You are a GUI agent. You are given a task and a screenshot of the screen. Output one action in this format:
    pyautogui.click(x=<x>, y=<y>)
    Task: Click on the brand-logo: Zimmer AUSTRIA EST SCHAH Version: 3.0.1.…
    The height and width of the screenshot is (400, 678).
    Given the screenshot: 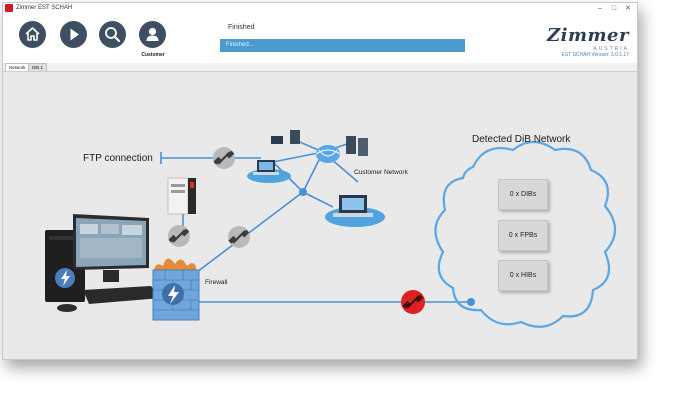 What is the action you would take?
    pyautogui.click(x=584, y=45)
    